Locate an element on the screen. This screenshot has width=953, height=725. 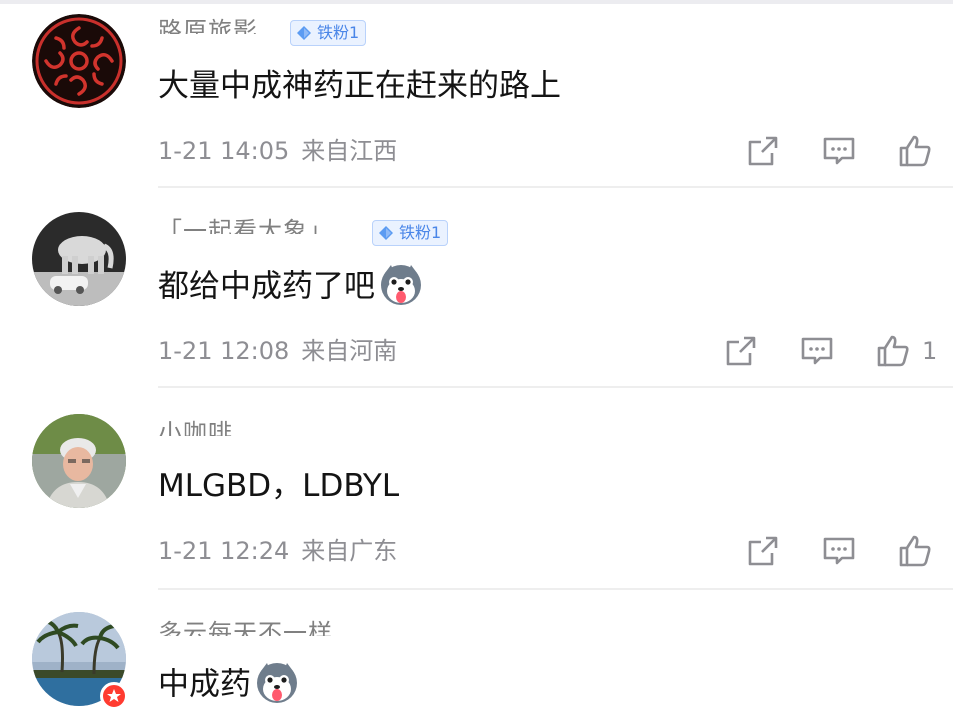
comment-meta: 1-21 12:24 来自广东 is located at coordinates (277, 551).